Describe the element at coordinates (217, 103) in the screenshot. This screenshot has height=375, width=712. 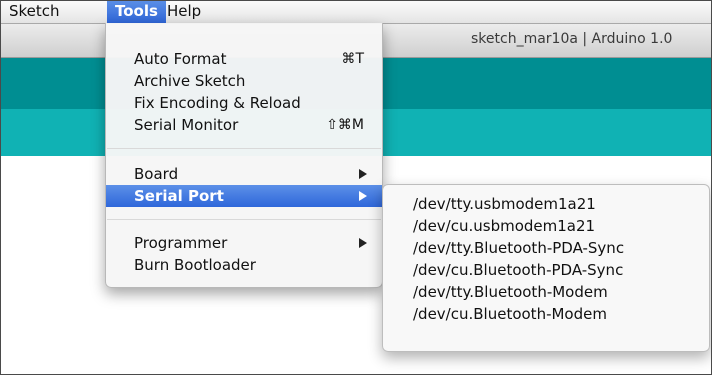
I see `menu-item-label: Fix Encoding & Reload` at that location.